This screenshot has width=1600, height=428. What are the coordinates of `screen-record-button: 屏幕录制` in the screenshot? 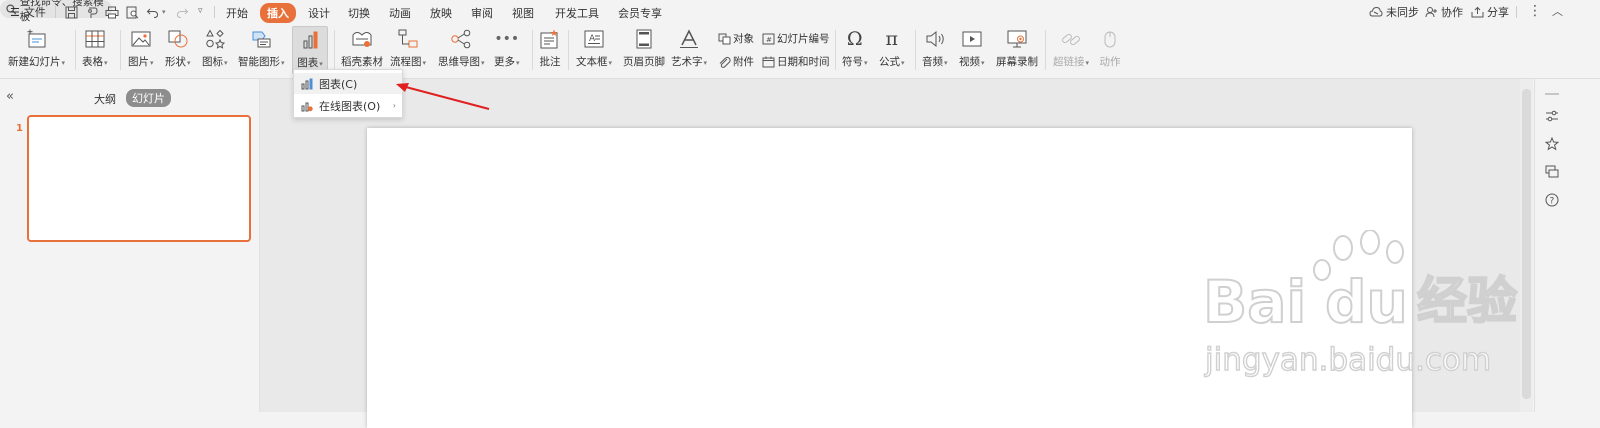 It's located at (1017, 50).